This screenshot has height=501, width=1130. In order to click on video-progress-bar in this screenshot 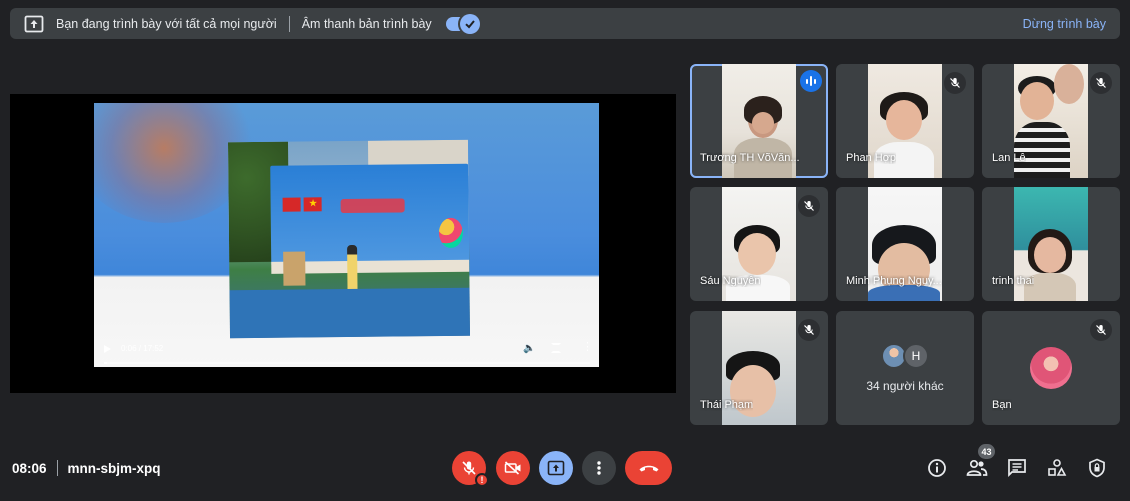, I will do `click(347, 363)`.